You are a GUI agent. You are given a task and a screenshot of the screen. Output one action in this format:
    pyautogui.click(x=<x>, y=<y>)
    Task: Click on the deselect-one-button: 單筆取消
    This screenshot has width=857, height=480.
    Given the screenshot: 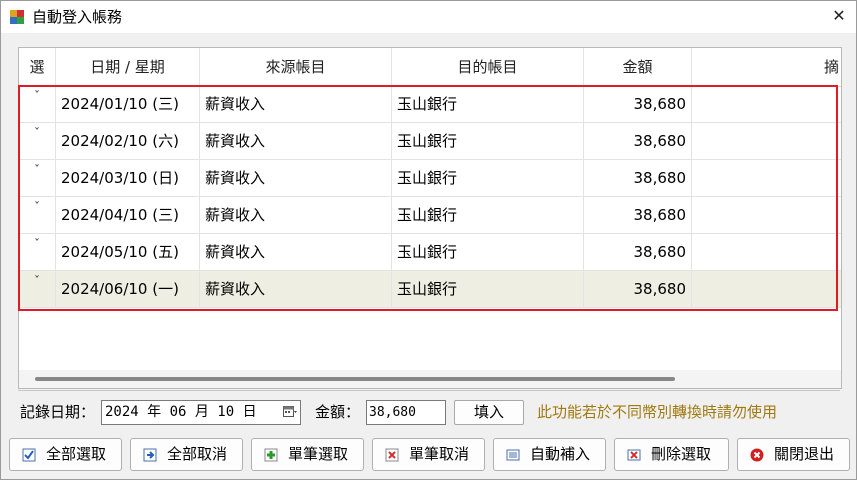 What is the action you would take?
    pyautogui.click(x=428, y=454)
    